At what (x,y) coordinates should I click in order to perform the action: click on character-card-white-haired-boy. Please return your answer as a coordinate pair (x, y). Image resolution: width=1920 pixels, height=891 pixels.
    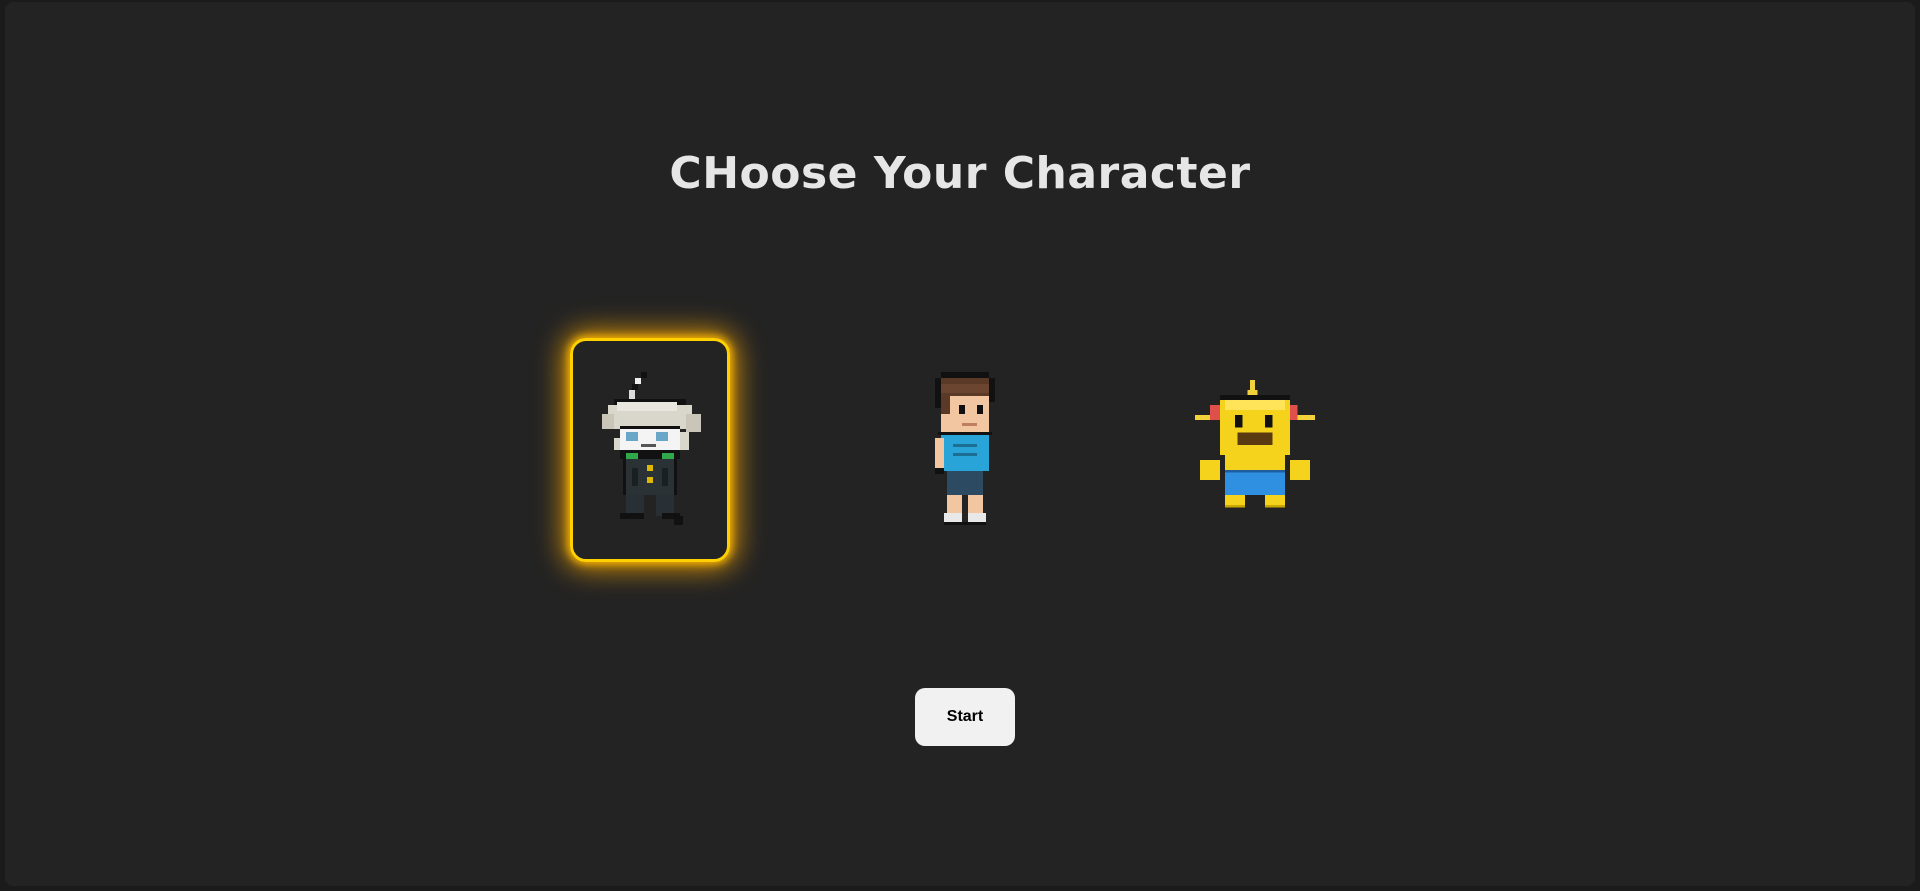
    Looking at the image, I should click on (650, 450).